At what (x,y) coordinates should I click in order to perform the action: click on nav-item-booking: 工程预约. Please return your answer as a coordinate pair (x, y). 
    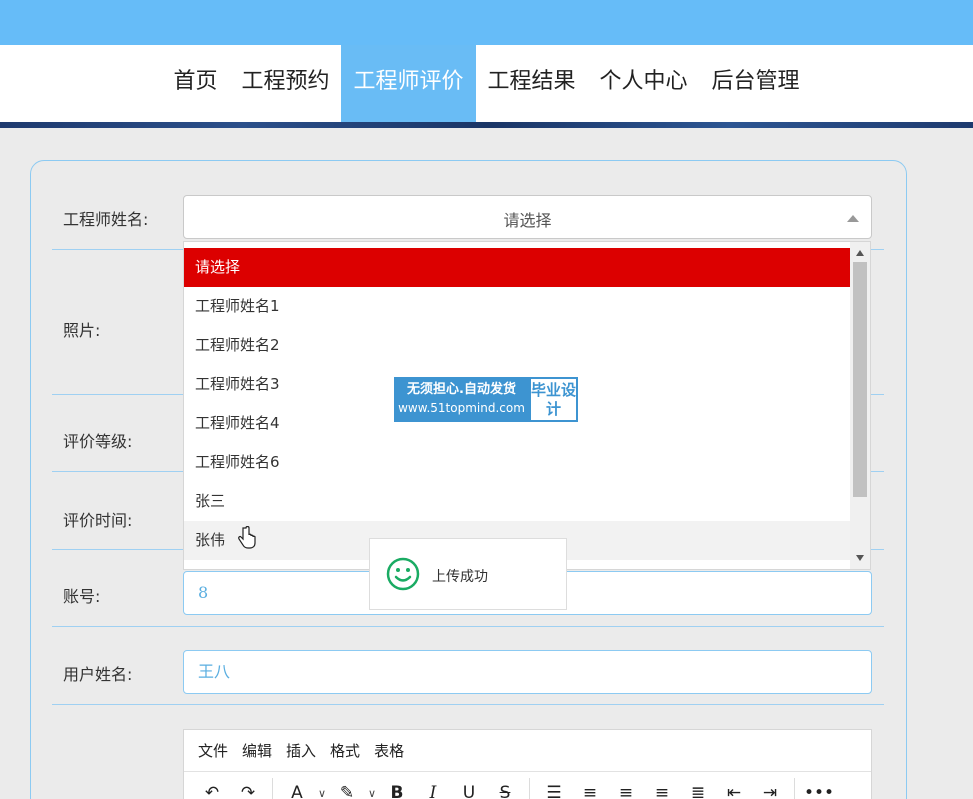
    Looking at the image, I should click on (285, 83).